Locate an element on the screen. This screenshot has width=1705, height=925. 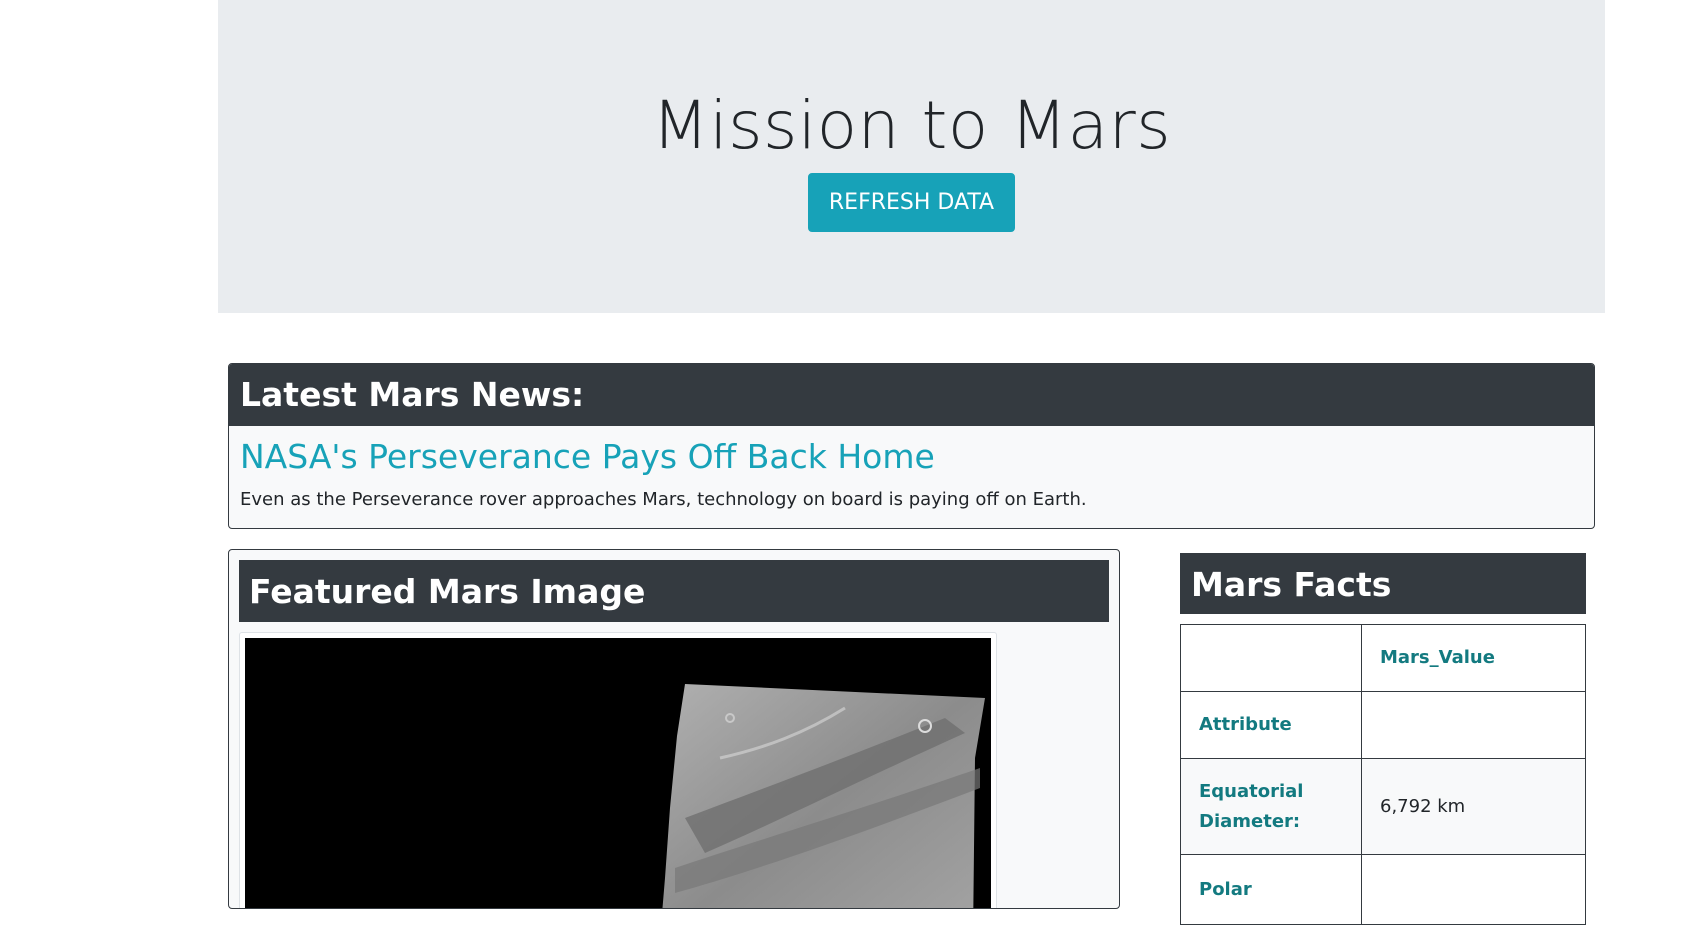
table-row: Equatorial Diameter: 6,792 km is located at coordinates (1383, 806).